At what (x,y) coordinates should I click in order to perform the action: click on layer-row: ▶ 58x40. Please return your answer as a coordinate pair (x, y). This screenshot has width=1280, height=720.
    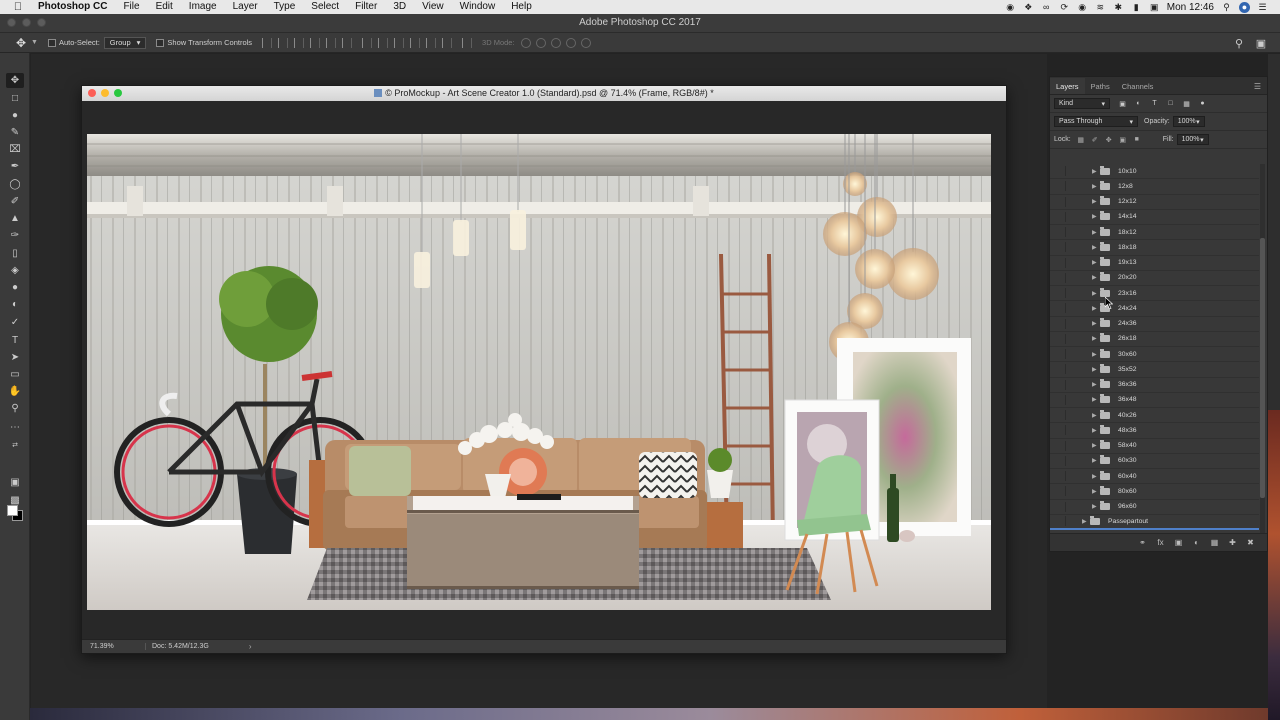
    Looking at the image, I should click on (1154, 446).